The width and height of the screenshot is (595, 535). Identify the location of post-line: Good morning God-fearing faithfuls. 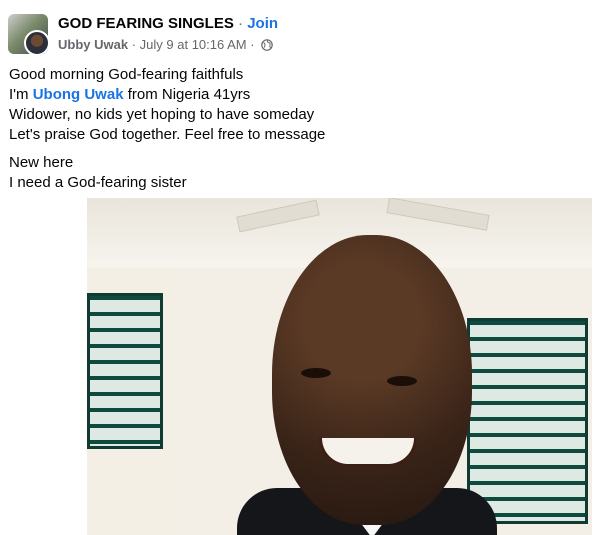
(126, 74).